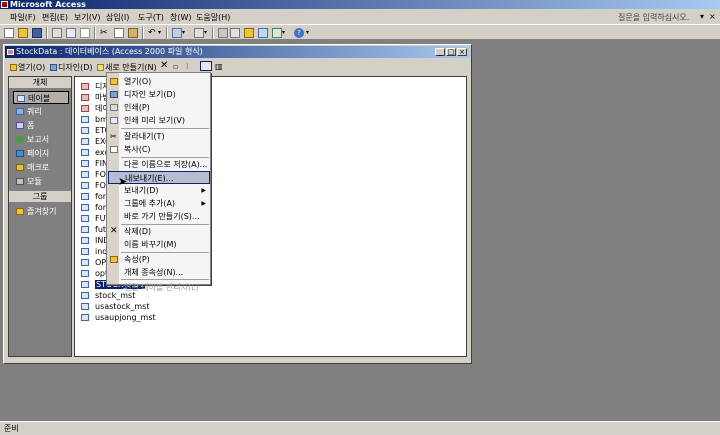  What do you see at coordinates (4, 4) in the screenshot?
I see `access-app-icon` at bounding box center [4, 4].